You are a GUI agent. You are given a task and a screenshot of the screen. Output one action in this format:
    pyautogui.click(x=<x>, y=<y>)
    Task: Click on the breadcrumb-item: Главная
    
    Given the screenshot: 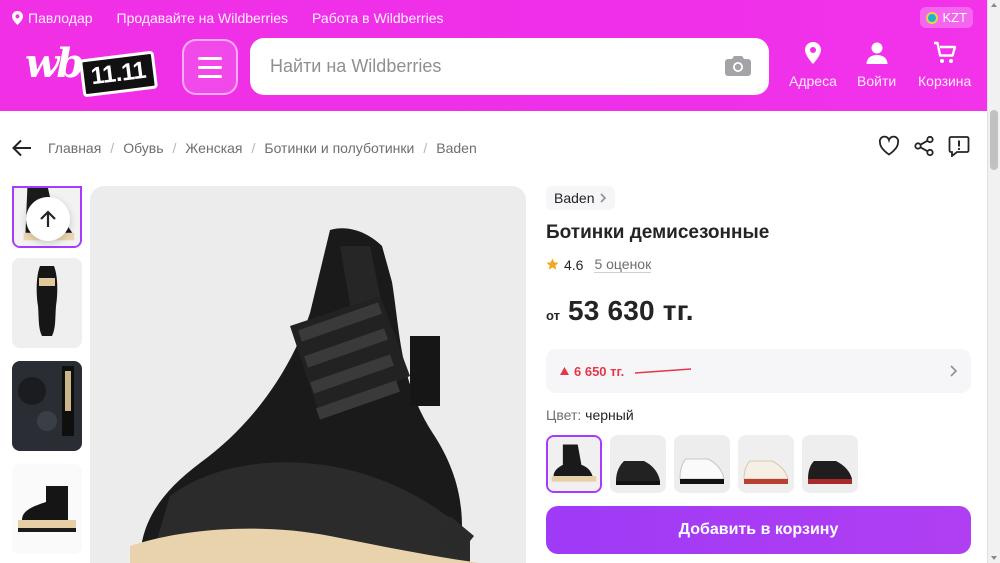 What is the action you would take?
    pyautogui.click(x=74, y=148)
    